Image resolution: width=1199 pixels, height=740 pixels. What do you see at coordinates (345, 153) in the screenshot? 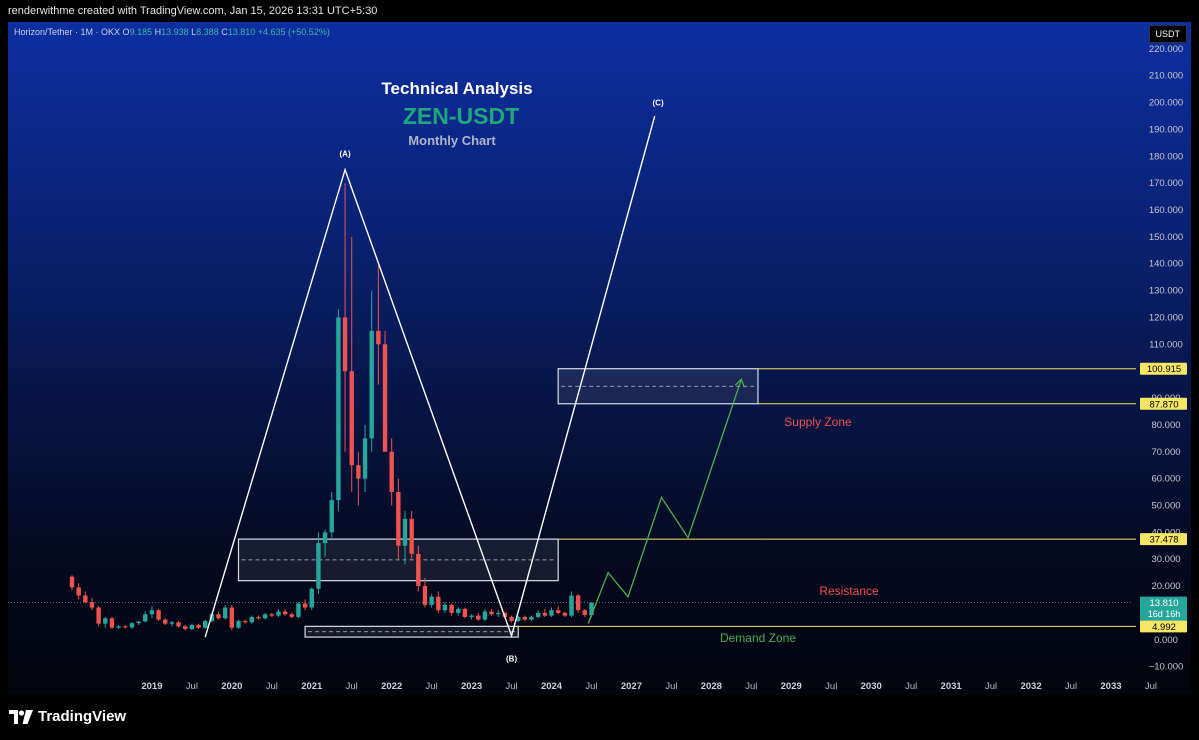
I see `wave-label-a: (A)` at bounding box center [345, 153].